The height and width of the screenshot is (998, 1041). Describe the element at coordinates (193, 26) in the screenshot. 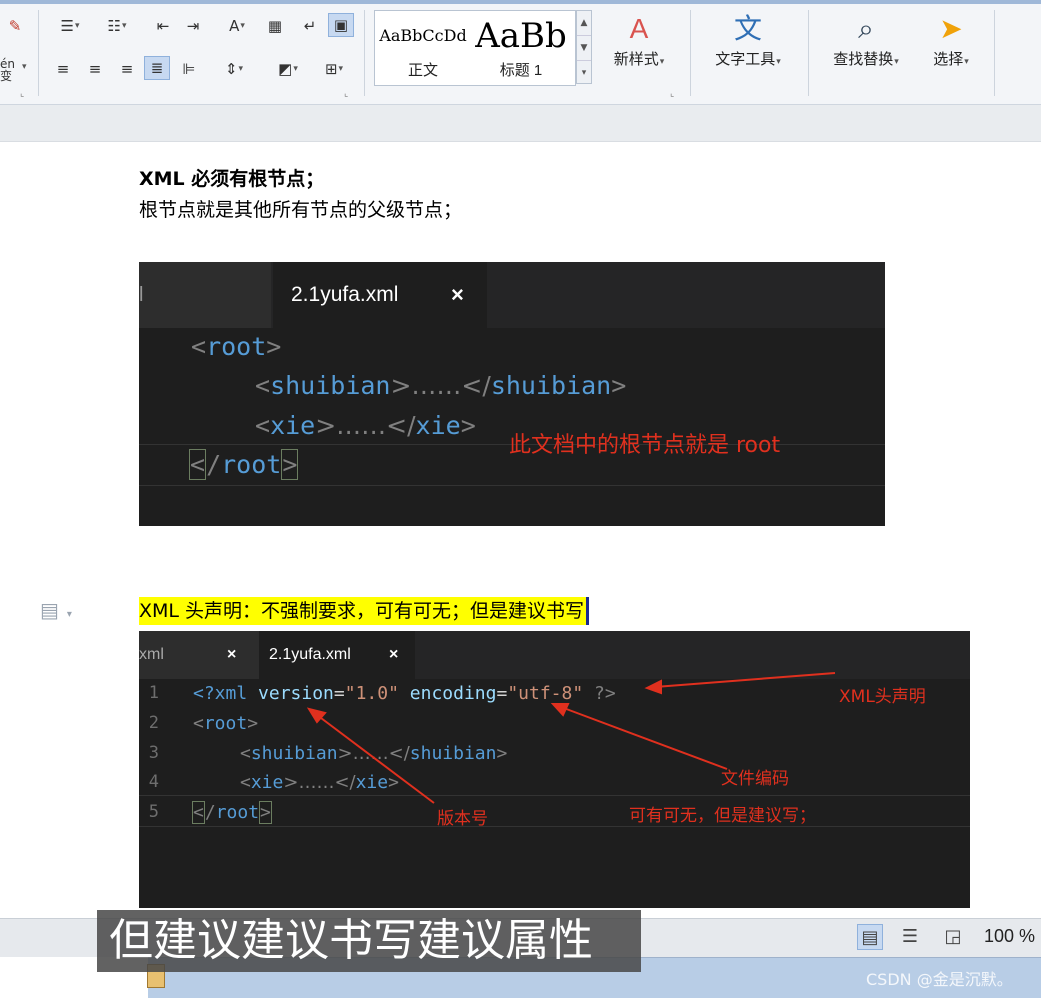

I see `increase-indent-icon: ⇥` at that location.